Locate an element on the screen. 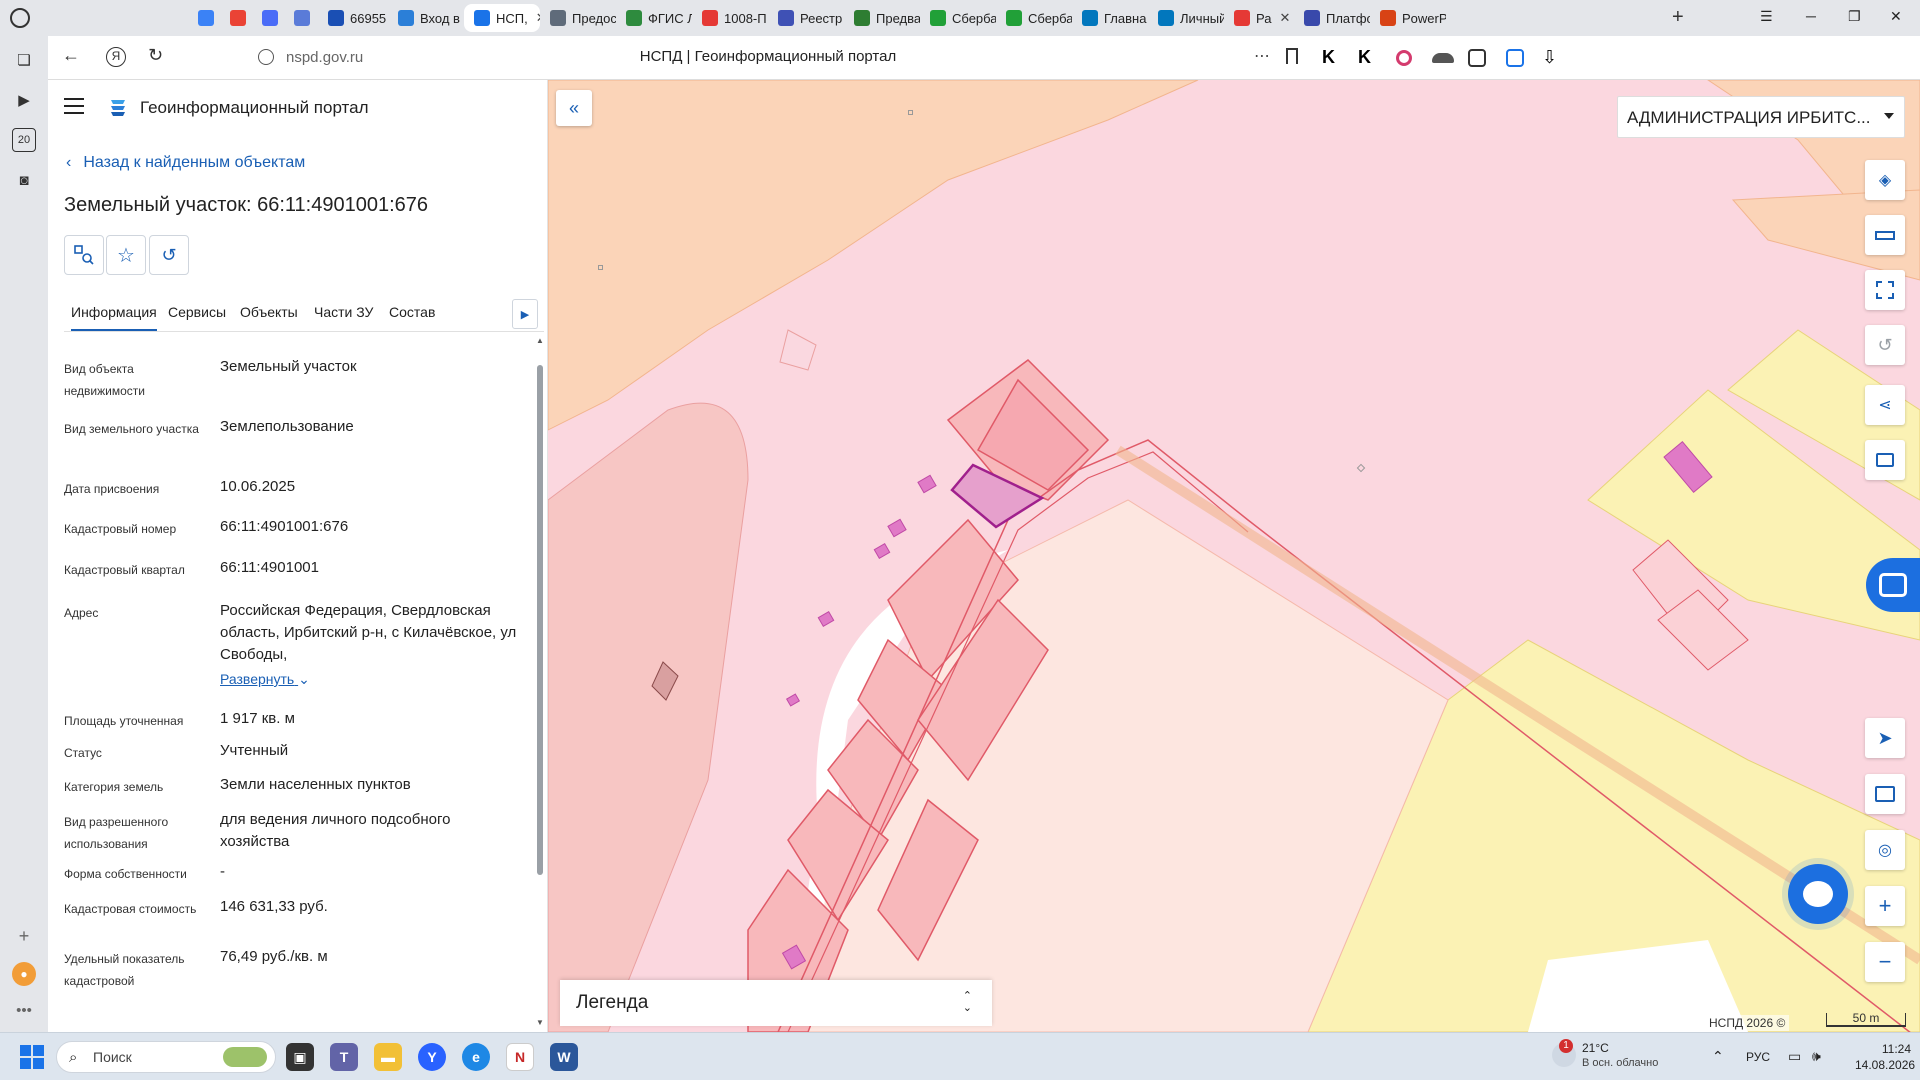  browser-tab: 1008-П is located at coordinates (730, 18).